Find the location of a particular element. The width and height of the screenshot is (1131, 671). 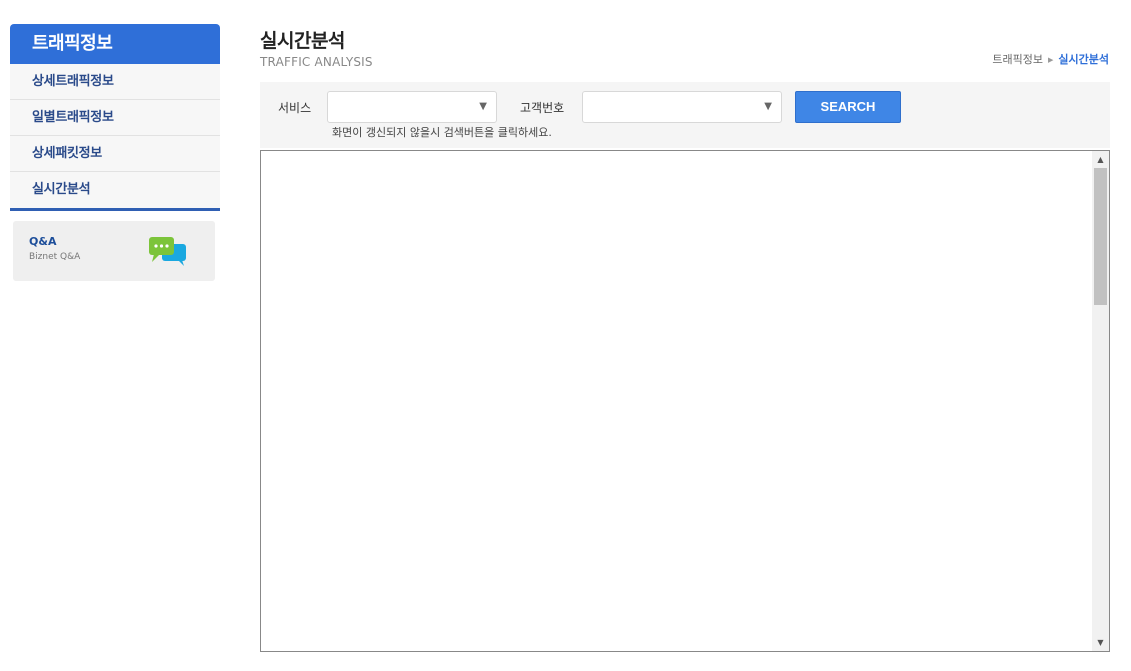

breadcrumb-current: 실시간분석 is located at coordinates (1083, 59).